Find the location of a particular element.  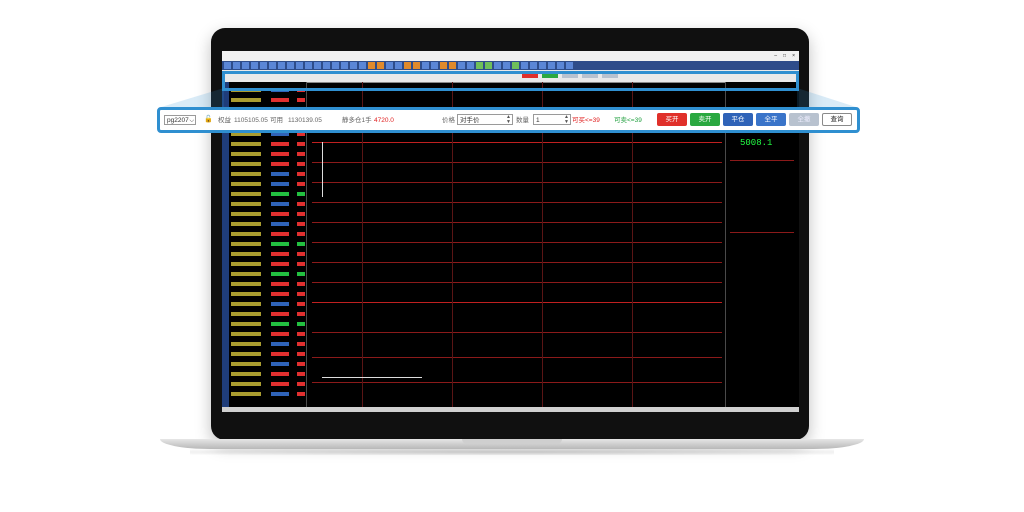

available-label: 可用 is located at coordinates (276, 120).